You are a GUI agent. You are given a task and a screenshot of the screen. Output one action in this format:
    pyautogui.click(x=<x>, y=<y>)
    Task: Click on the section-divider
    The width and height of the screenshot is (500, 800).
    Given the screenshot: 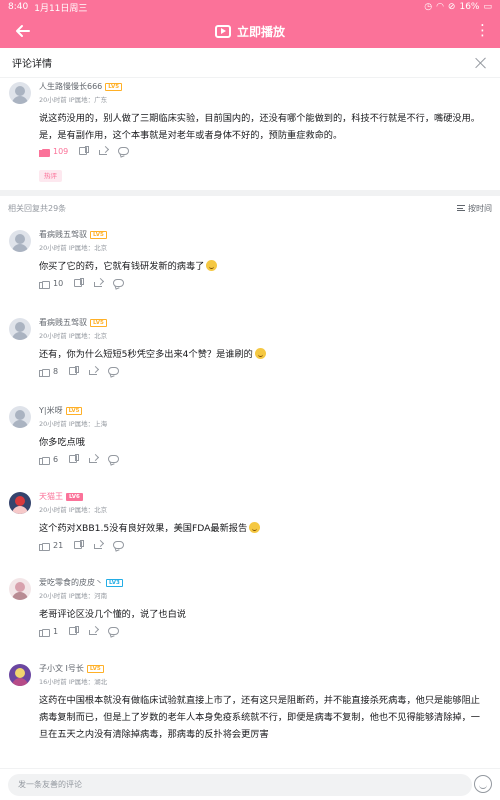 What is the action you would take?
    pyautogui.click(x=250, y=193)
    